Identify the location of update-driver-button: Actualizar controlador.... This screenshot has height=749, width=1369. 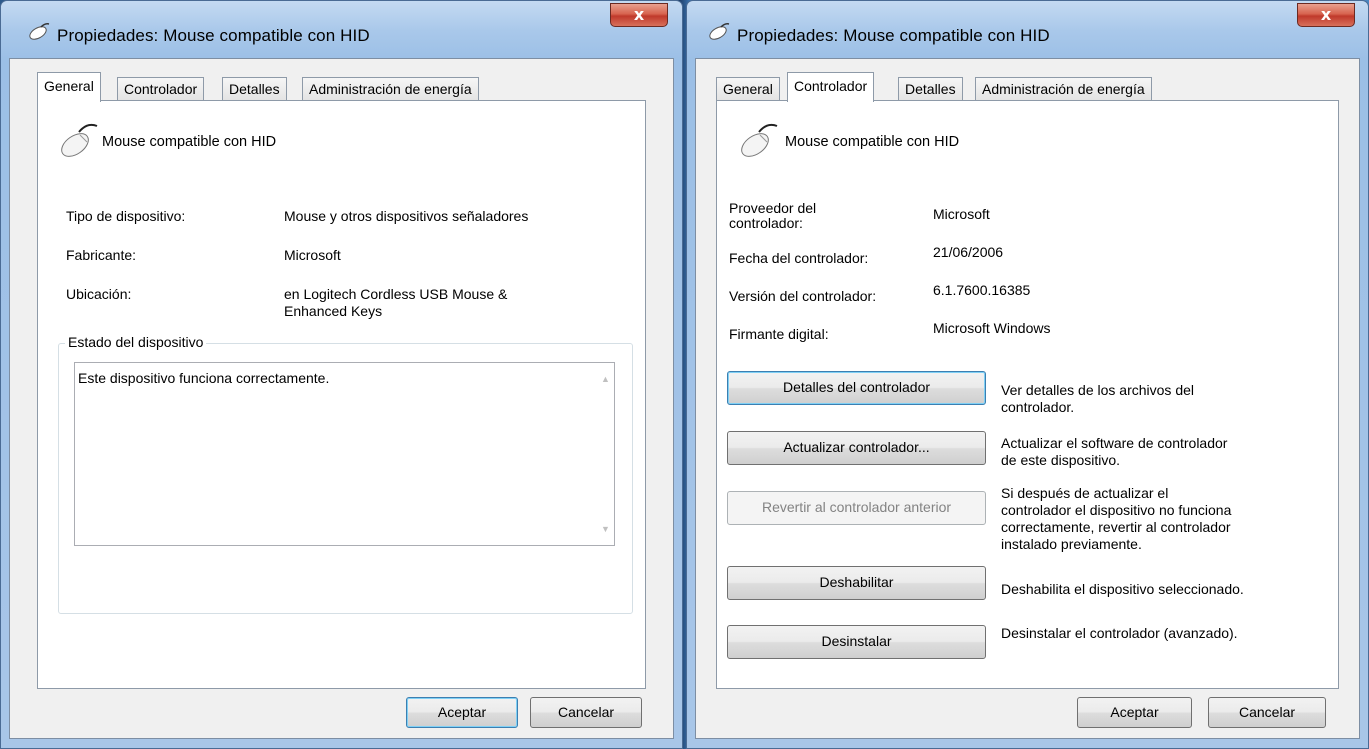
(856, 448).